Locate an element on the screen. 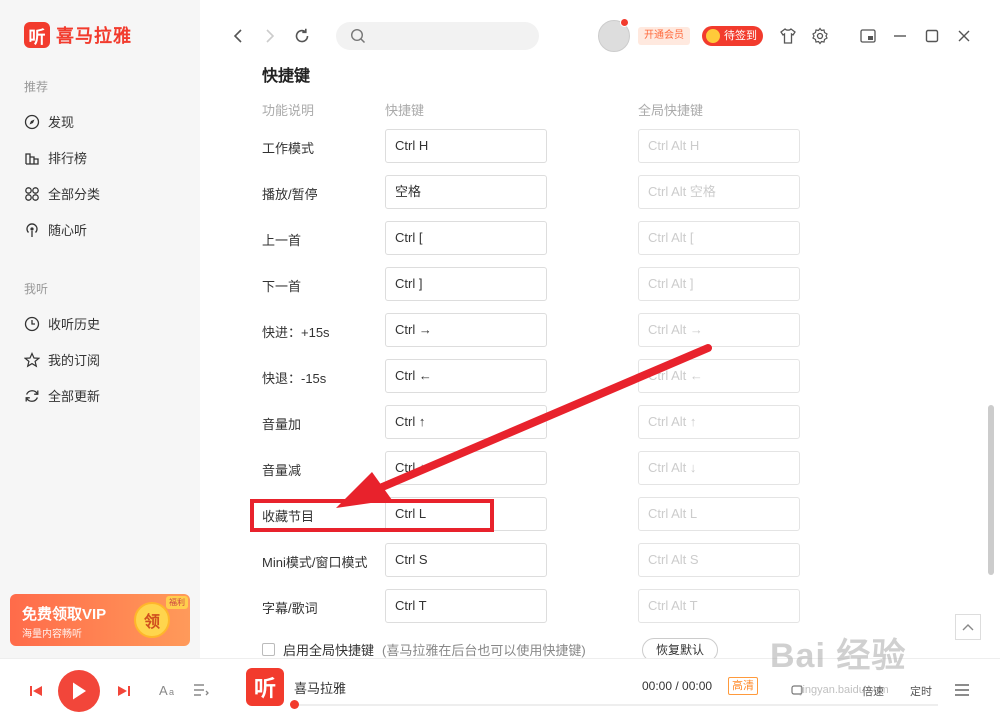 Image resolution: width=1000 pixels, height=720 pixels. close-button is located at coordinates (964, 36).